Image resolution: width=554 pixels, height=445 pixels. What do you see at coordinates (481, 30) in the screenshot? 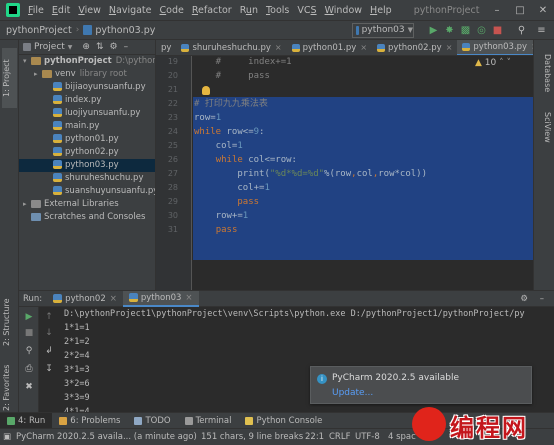
I see `profile-icon: ◎` at bounding box center [481, 30].